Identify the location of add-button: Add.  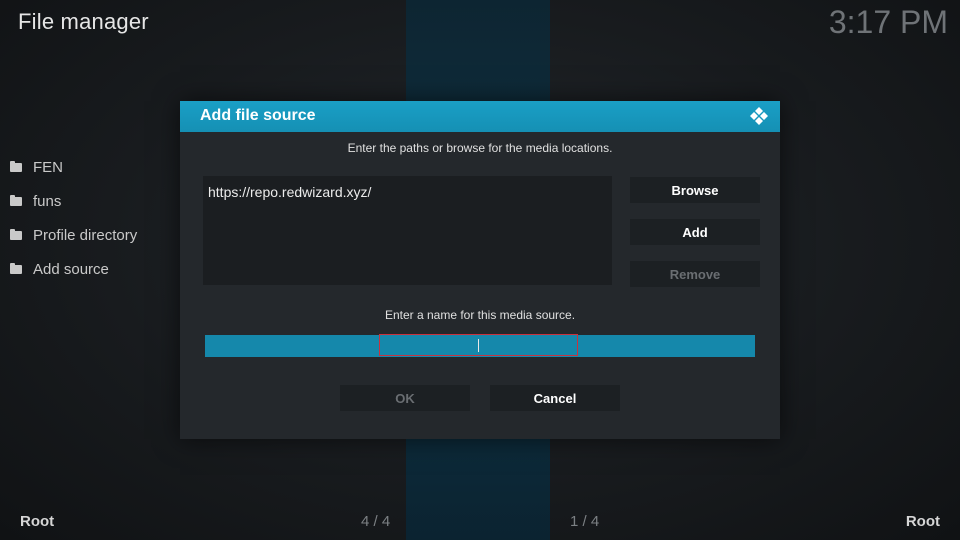
(695, 232).